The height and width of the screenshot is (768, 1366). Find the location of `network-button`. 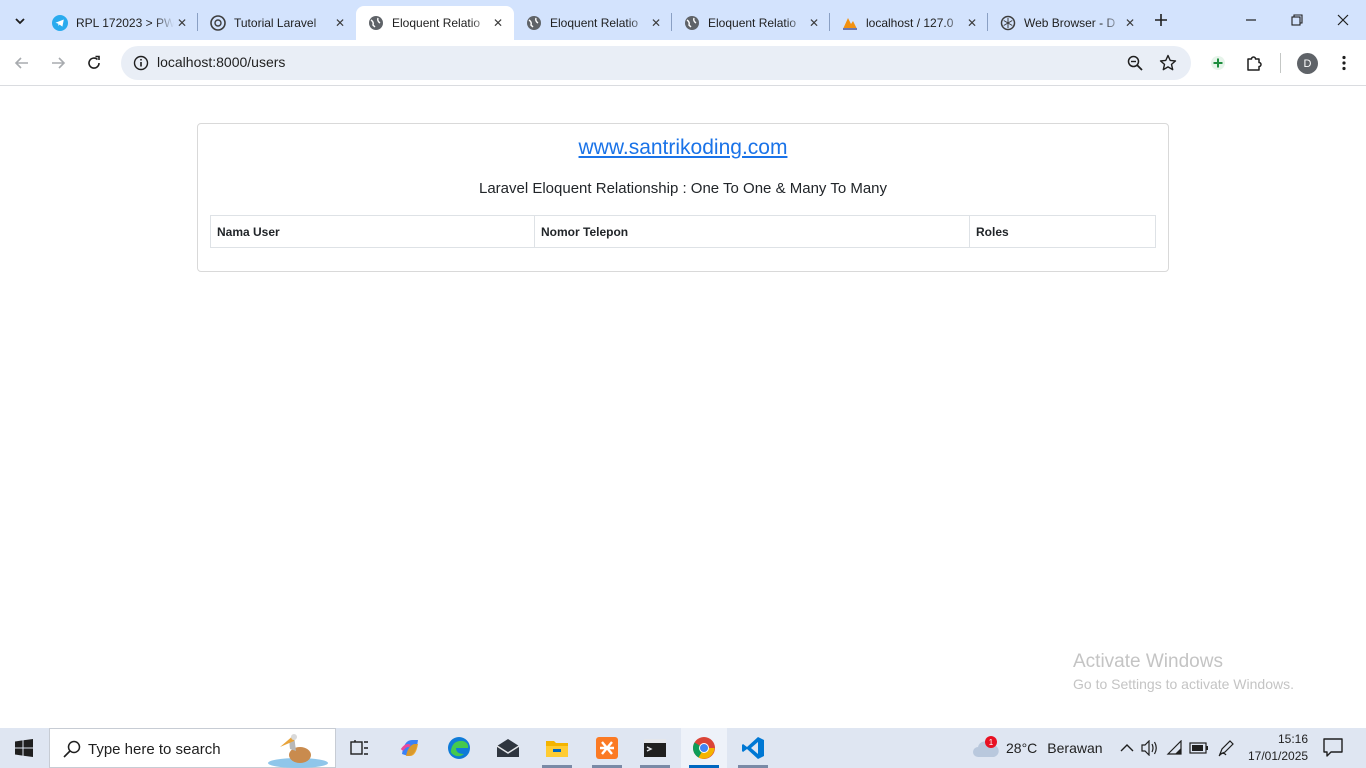

network-button is located at coordinates (1175, 748).